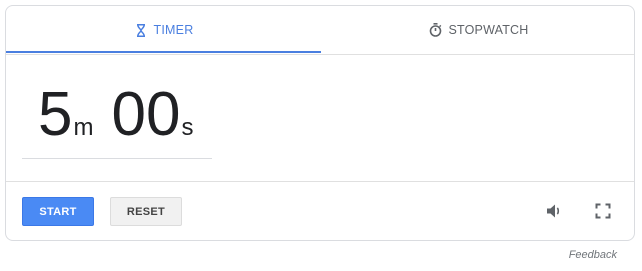 Image resolution: width=642 pixels, height=271 pixels. Describe the element at coordinates (55, 114) in the screenshot. I see `timer-minutes: 5` at that location.